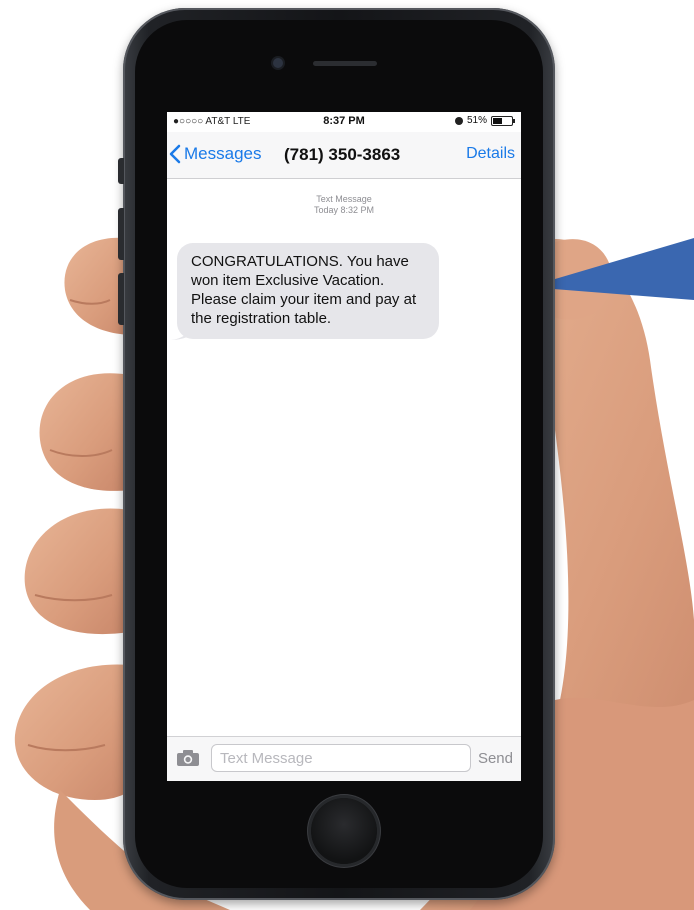 This screenshot has height=910, width=694. I want to click on status-right: 51%, so click(484, 120).